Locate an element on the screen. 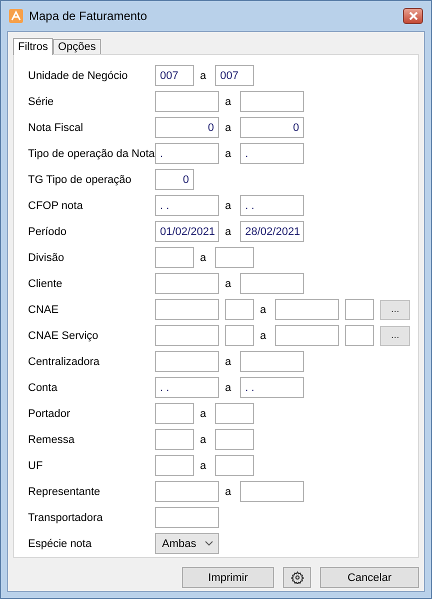  field-label: CFOP nota is located at coordinates (56, 206).